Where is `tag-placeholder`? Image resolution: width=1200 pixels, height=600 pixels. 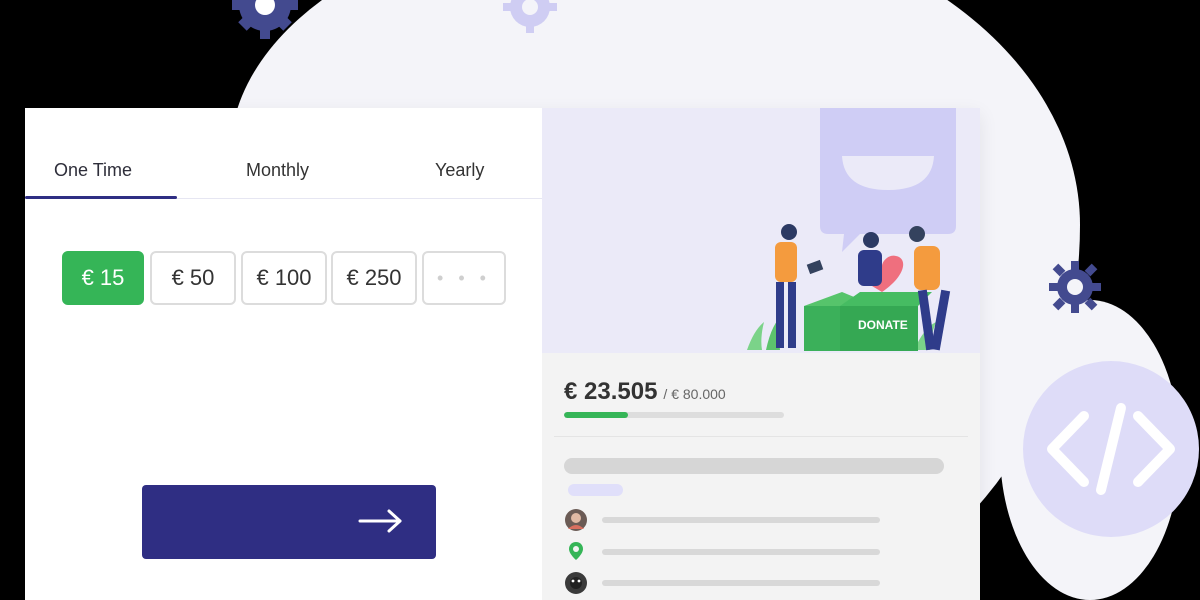 tag-placeholder is located at coordinates (595, 490).